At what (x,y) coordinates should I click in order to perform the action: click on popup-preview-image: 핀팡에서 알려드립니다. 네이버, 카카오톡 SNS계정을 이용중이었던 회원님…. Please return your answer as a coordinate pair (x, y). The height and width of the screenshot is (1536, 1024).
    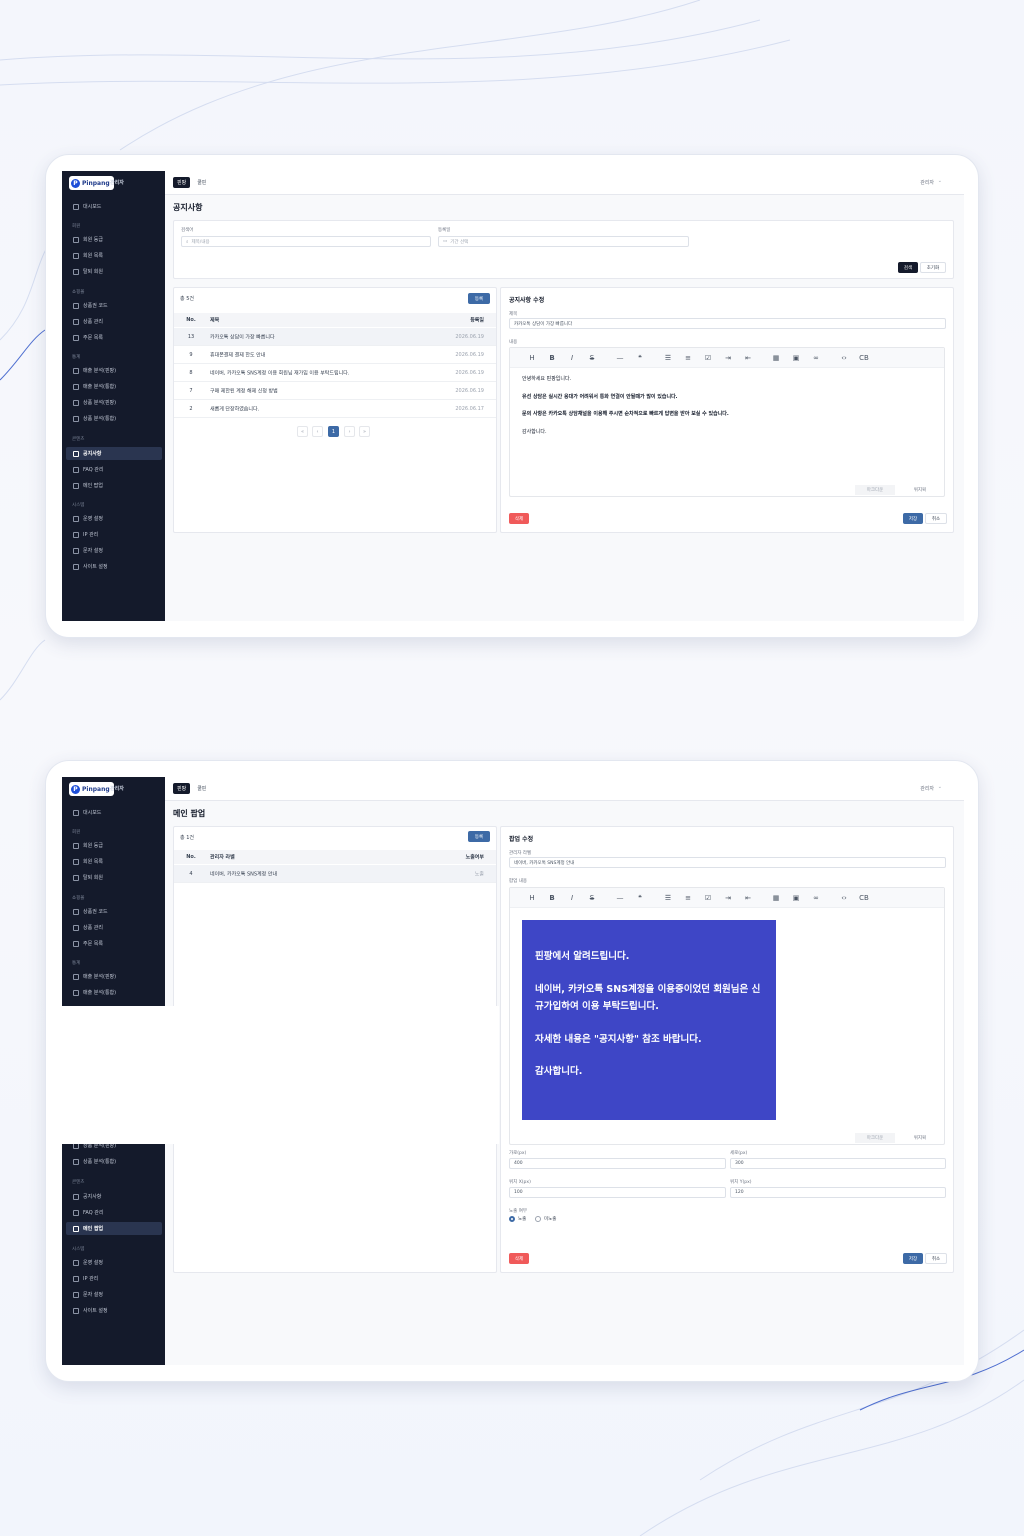
    Looking at the image, I should click on (649, 1020).